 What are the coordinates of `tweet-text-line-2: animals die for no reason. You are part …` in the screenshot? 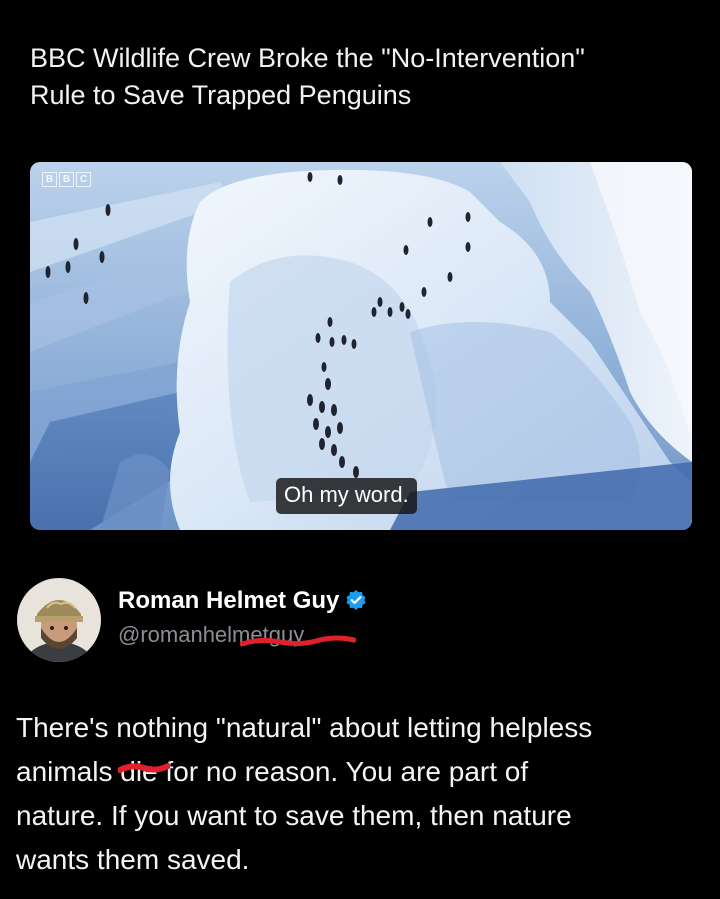 It's located at (361, 772).